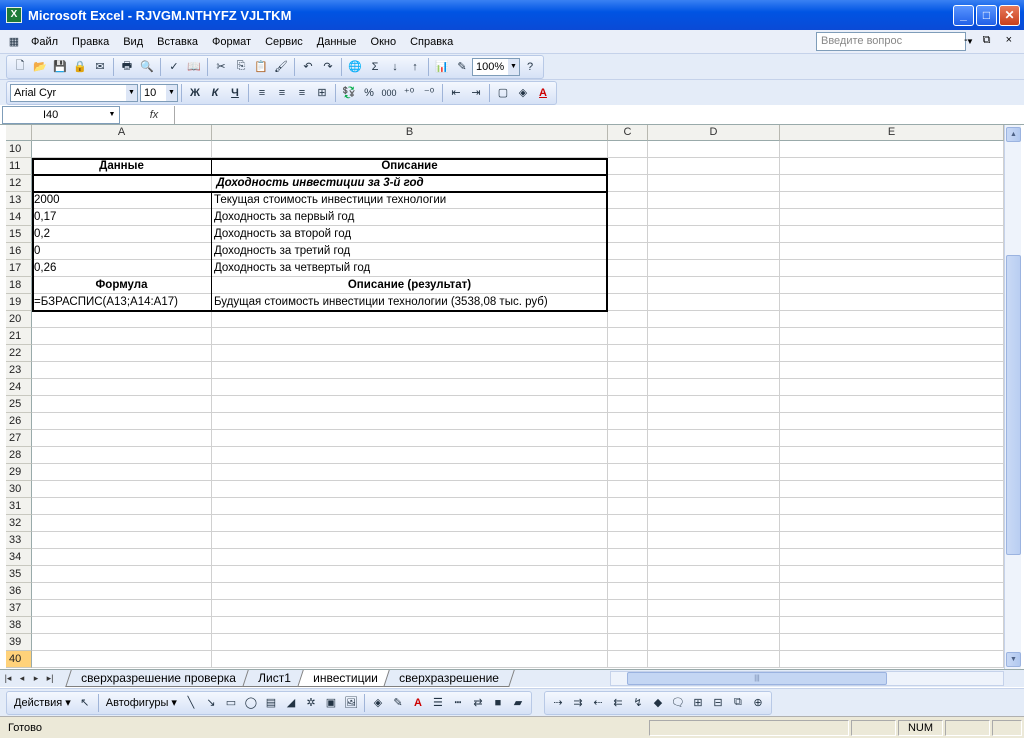 The width and height of the screenshot is (1024, 738). What do you see at coordinates (19, 268) in the screenshot?
I see `row-header-17: 17` at bounding box center [19, 268].